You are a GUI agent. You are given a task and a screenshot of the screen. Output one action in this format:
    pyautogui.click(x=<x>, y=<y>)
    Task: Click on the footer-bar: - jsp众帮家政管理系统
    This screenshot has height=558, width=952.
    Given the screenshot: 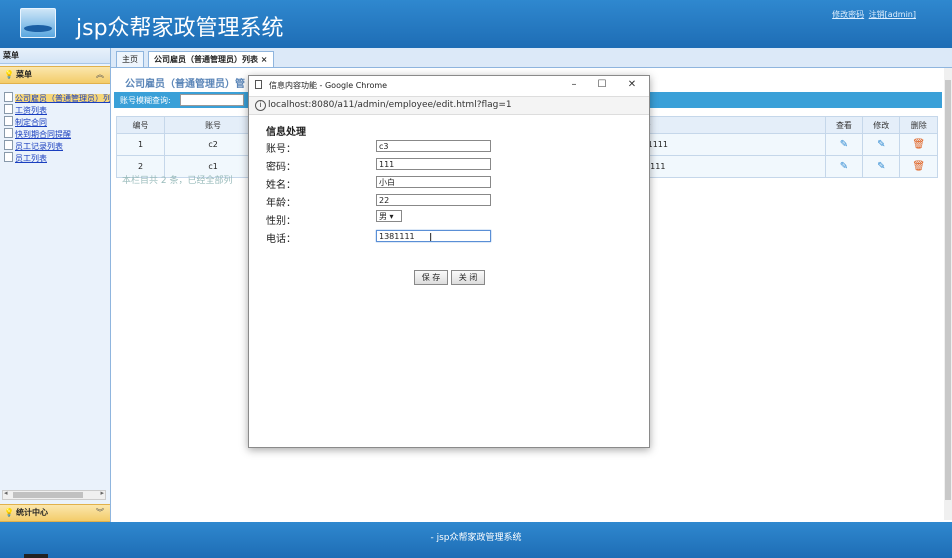 What is the action you would take?
    pyautogui.click(x=476, y=540)
    